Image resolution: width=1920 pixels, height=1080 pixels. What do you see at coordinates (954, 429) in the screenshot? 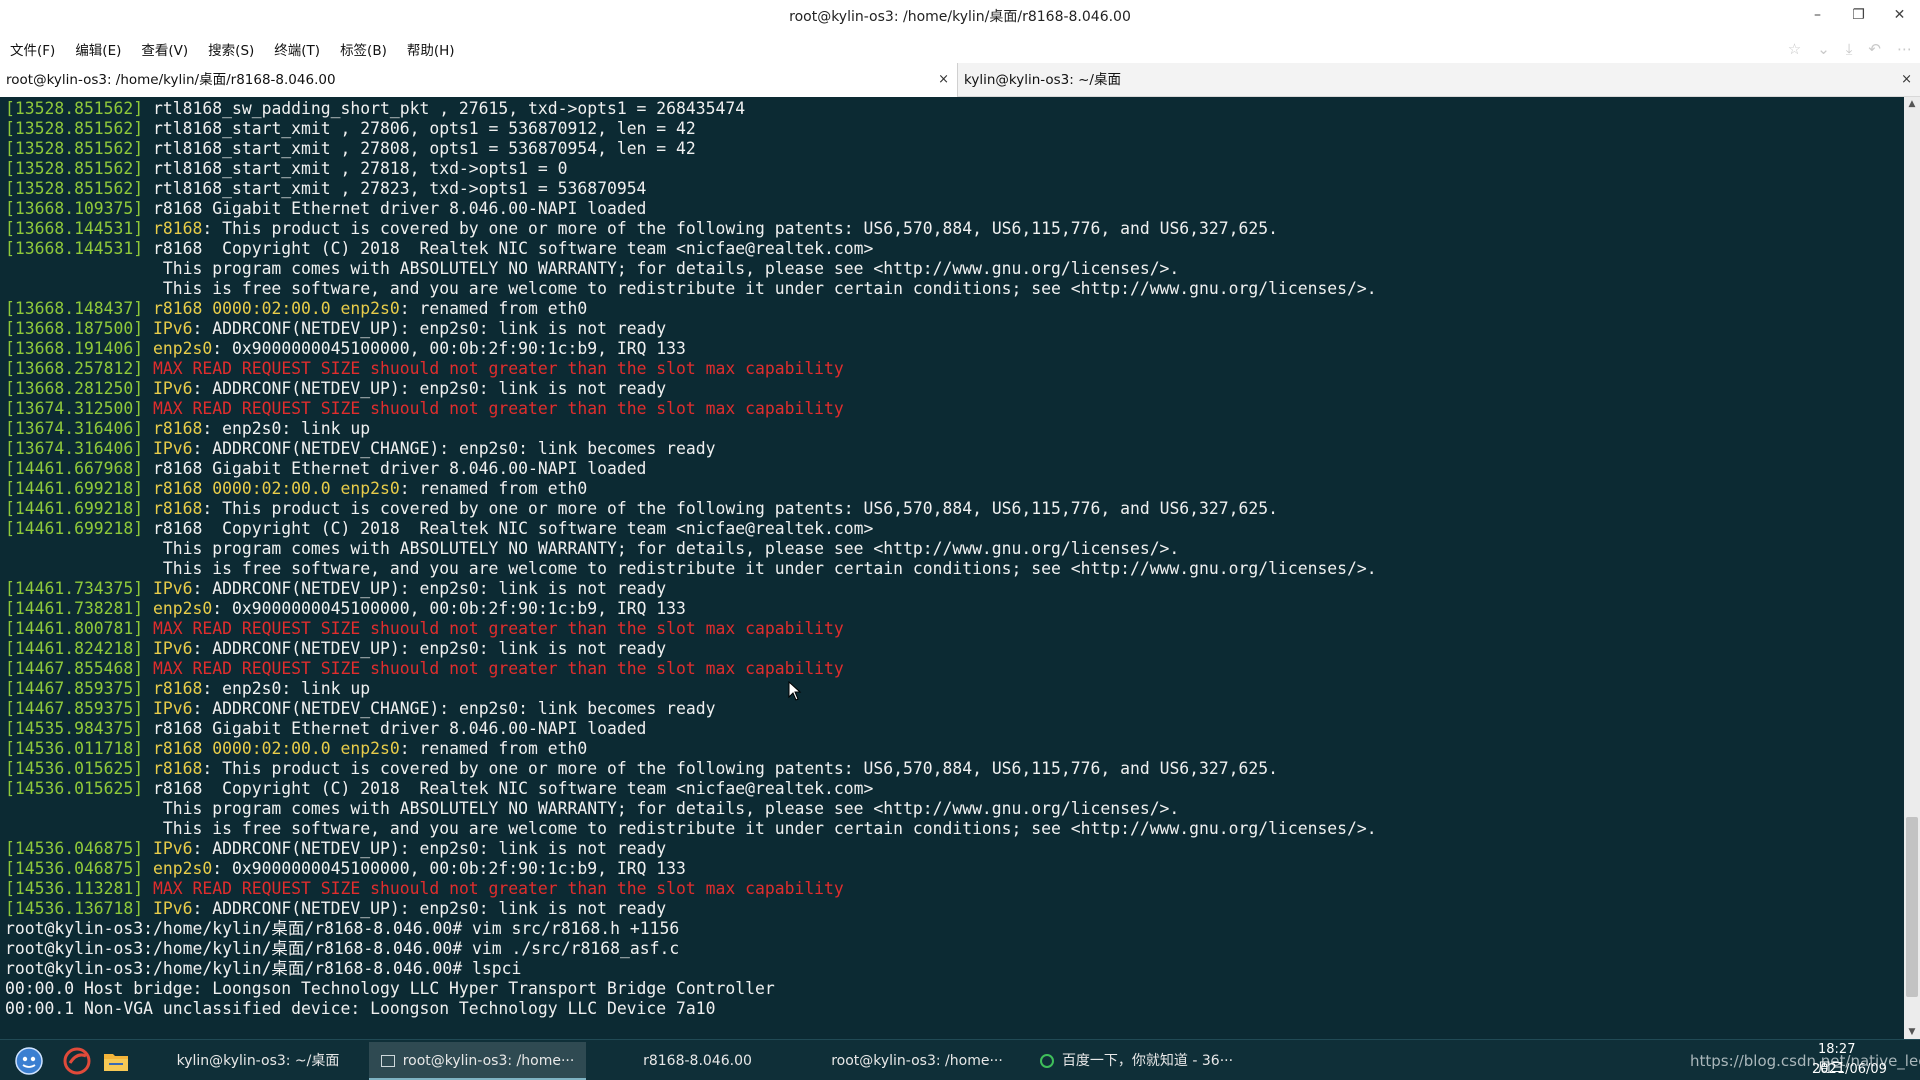
I see `terminal-line: [13674.316406] r8168: enp2s0: link up` at bounding box center [954, 429].